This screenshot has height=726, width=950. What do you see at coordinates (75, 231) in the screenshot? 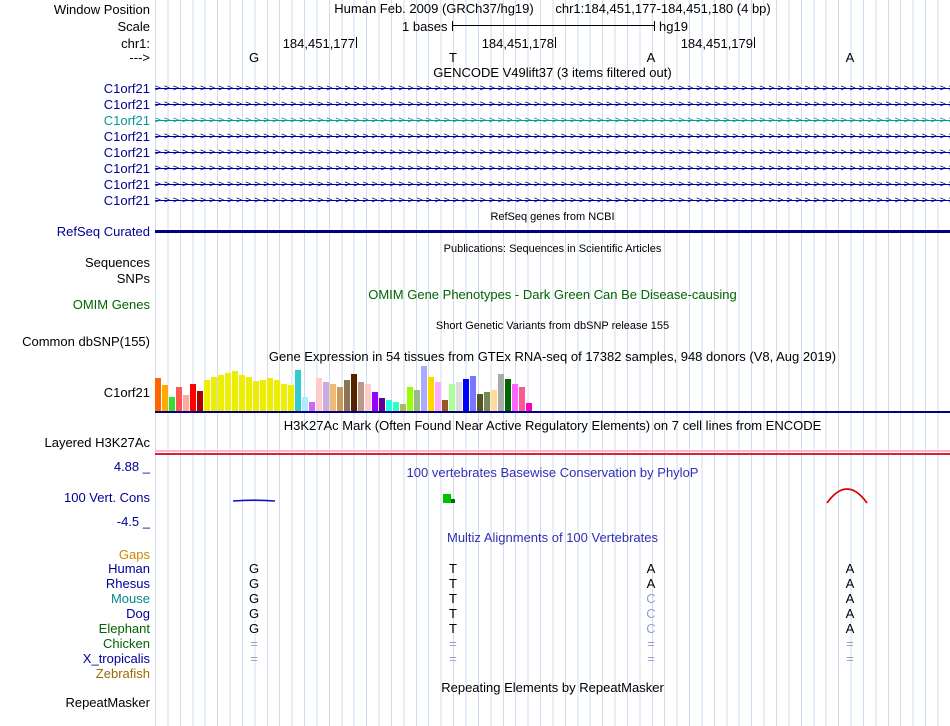
I see `refseq-curated-label: RefSeq Curated` at bounding box center [75, 231].